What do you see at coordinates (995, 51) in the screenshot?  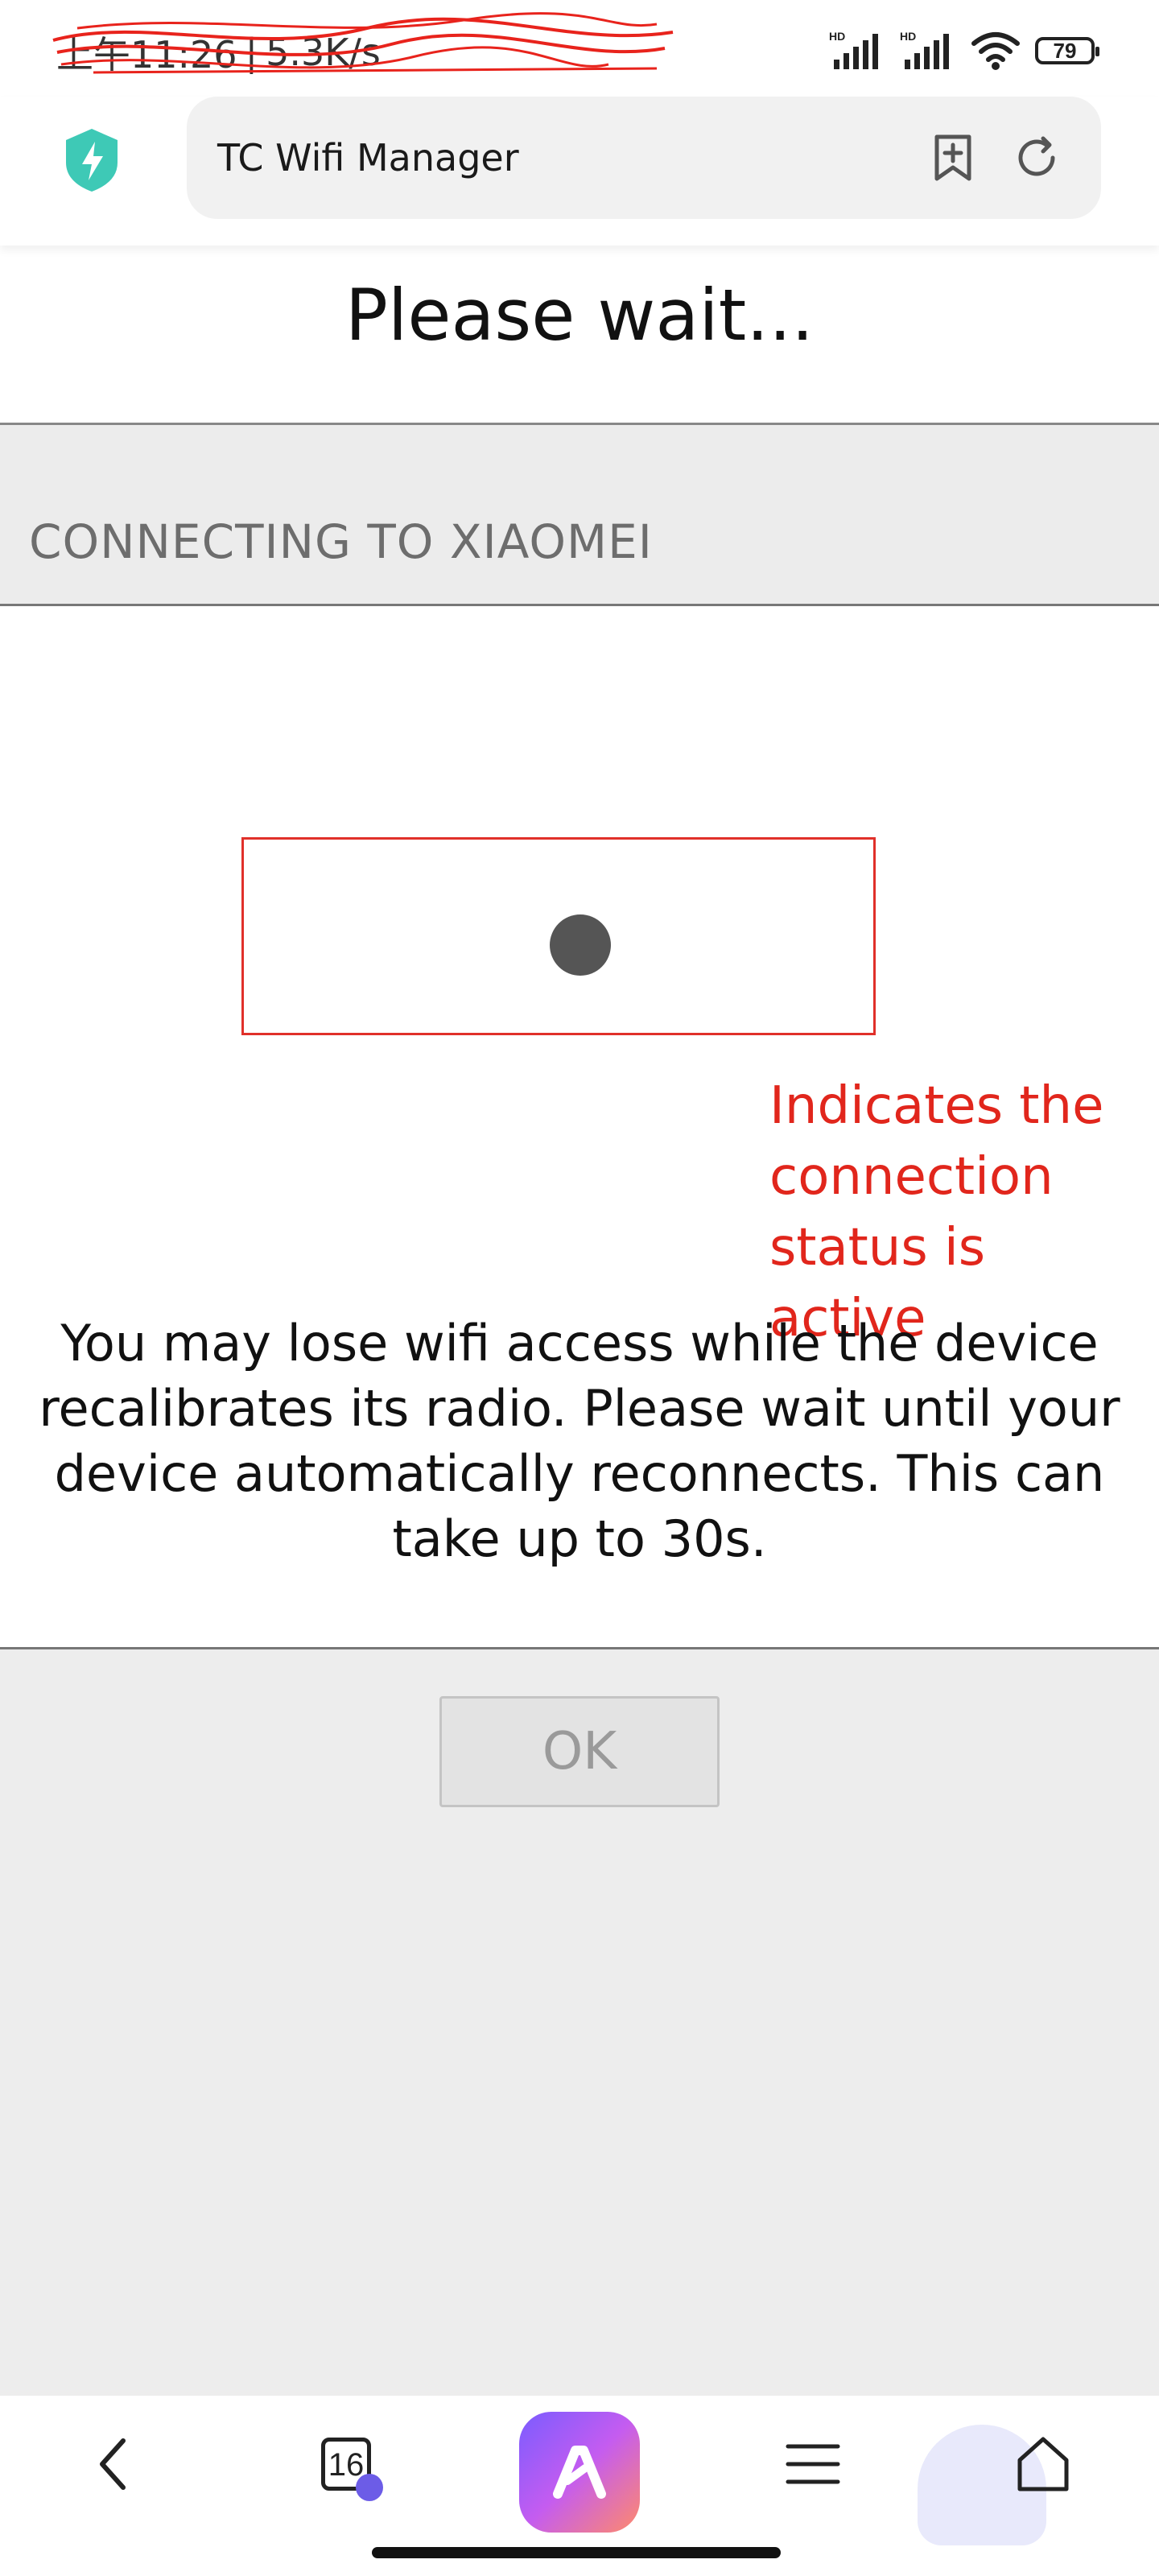 I see `wifi-icon` at bounding box center [995, 51].